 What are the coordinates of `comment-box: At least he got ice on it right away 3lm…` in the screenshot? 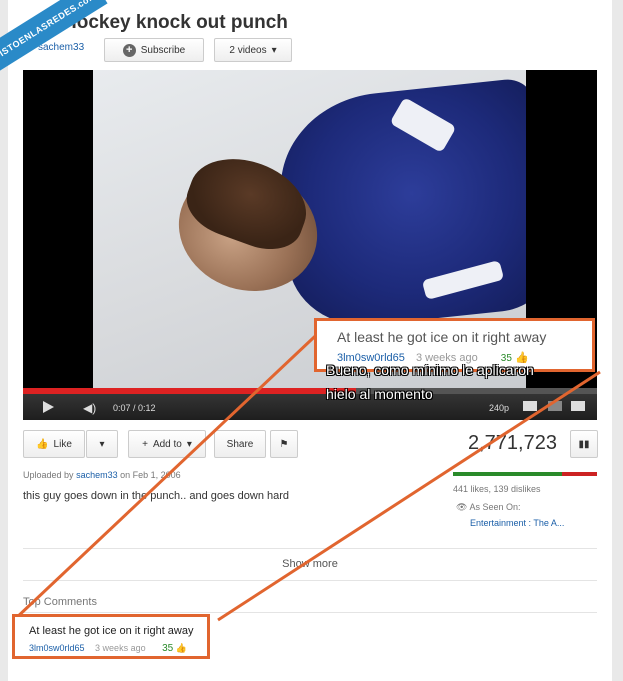 It's located at (111, 636).